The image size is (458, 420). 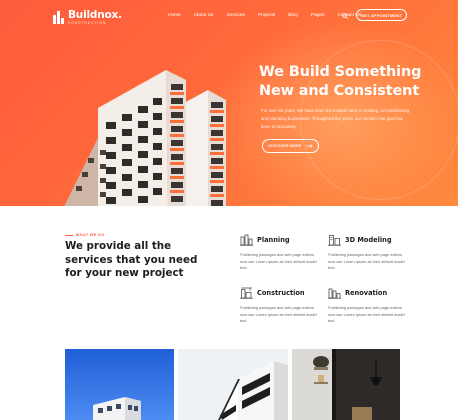 I want to click on nav-item-blog: Blog, so click(x=293, y=15).